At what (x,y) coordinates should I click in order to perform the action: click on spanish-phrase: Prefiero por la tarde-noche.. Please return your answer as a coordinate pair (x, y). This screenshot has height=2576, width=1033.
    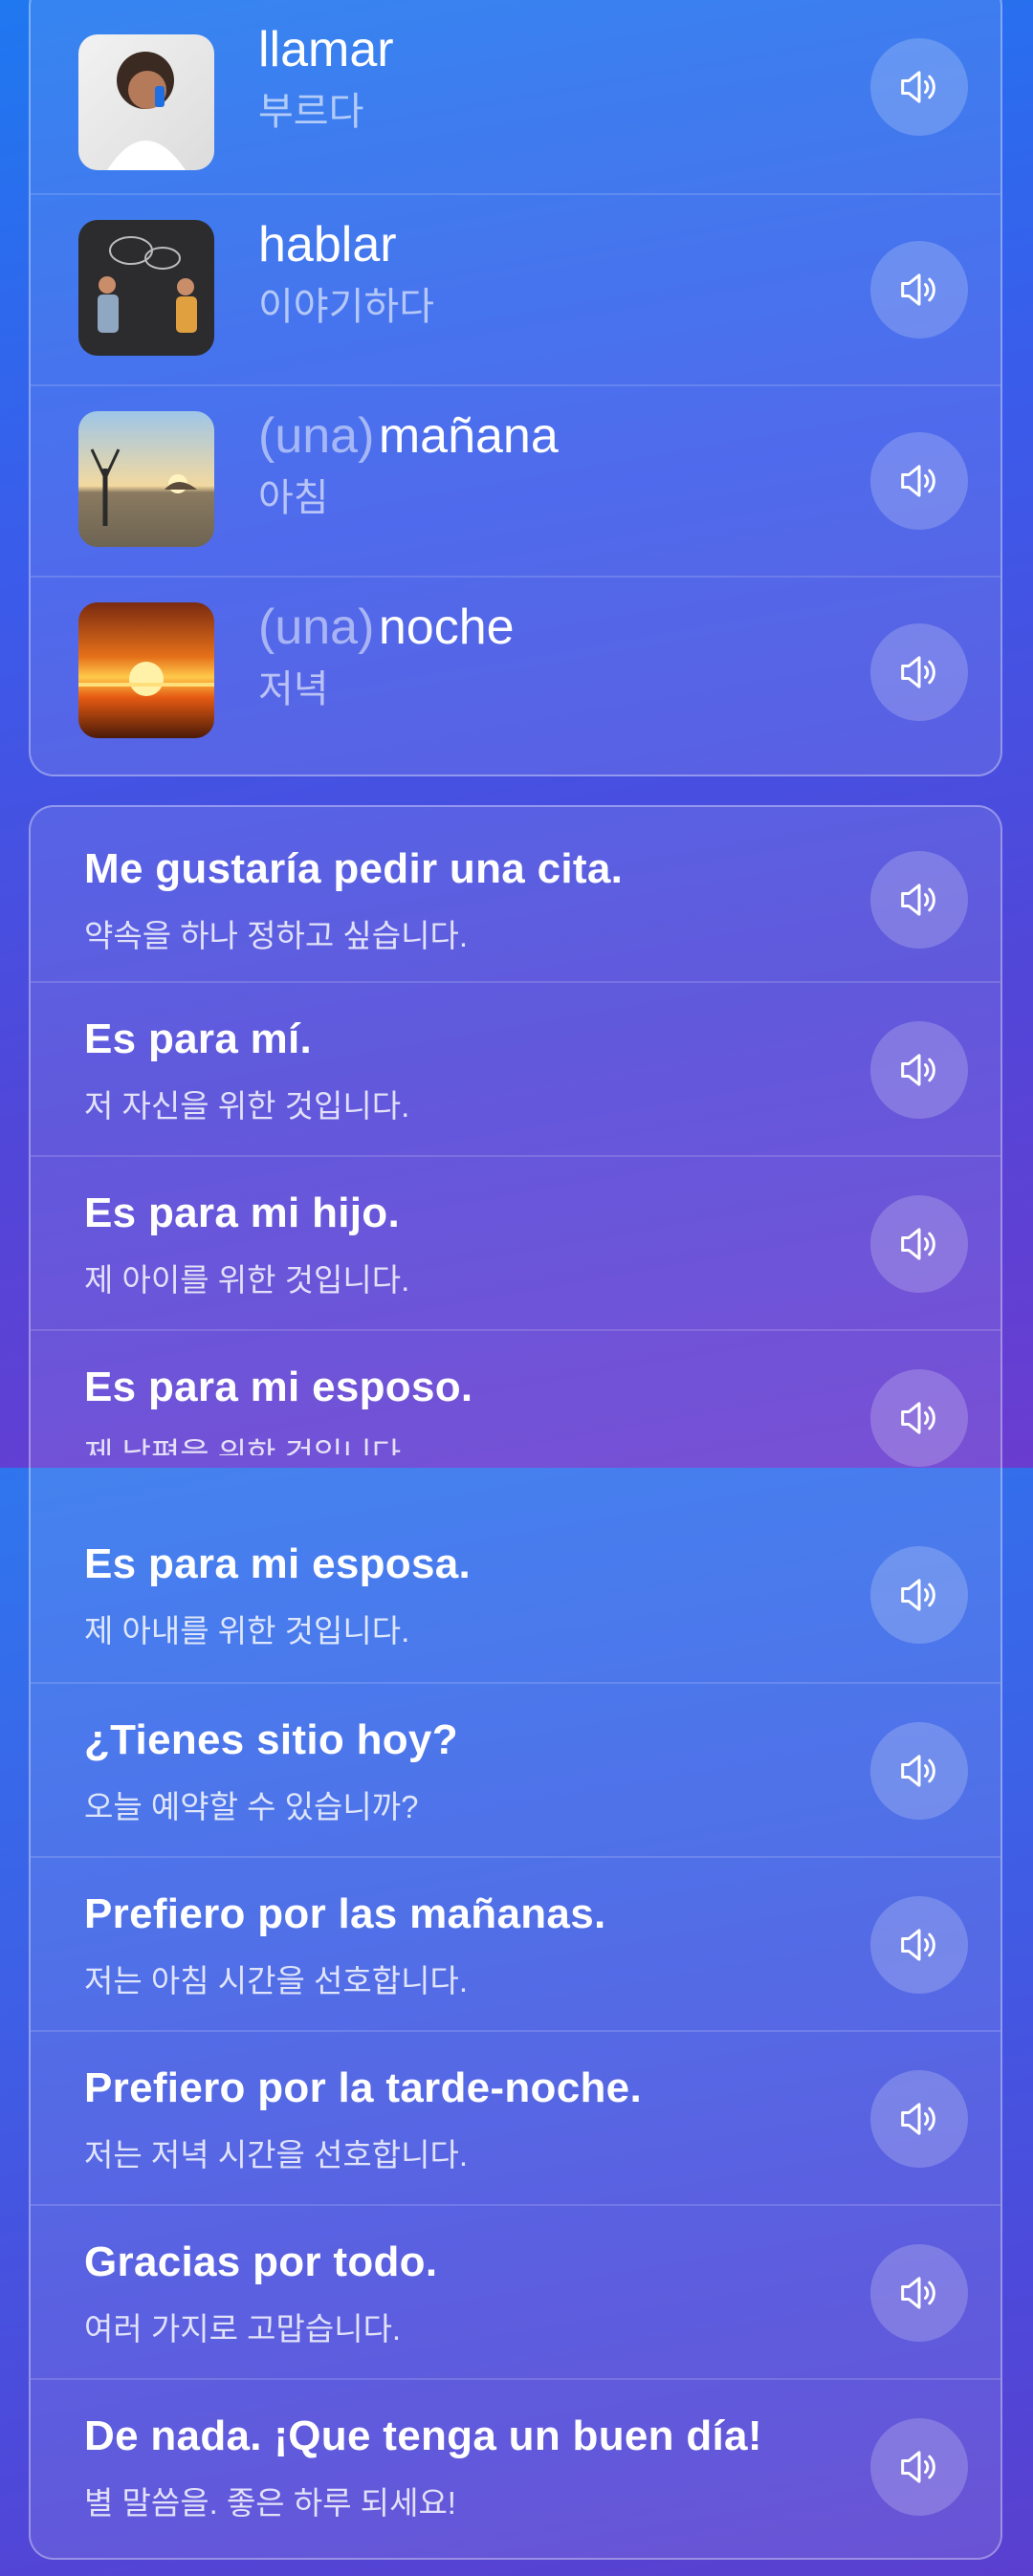
    Looking at the image, I should click on (363, 2087).